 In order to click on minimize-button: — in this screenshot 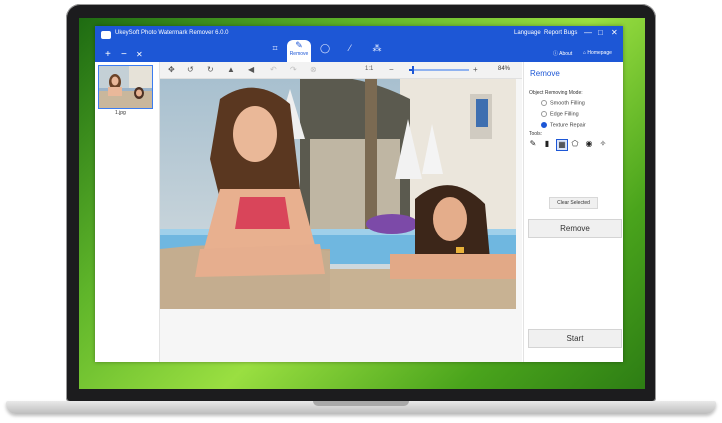, I will do `click(588, 32)`.